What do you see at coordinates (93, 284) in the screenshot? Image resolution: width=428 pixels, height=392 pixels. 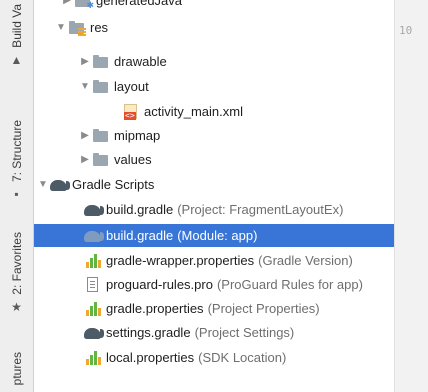 I see `text-file-icon` at bounding box center [93, 284].